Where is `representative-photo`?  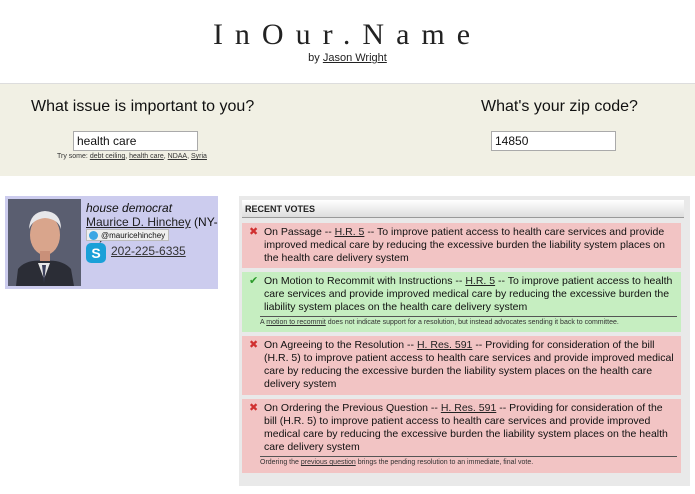 representative-photo is located at coordinates (44, 242).